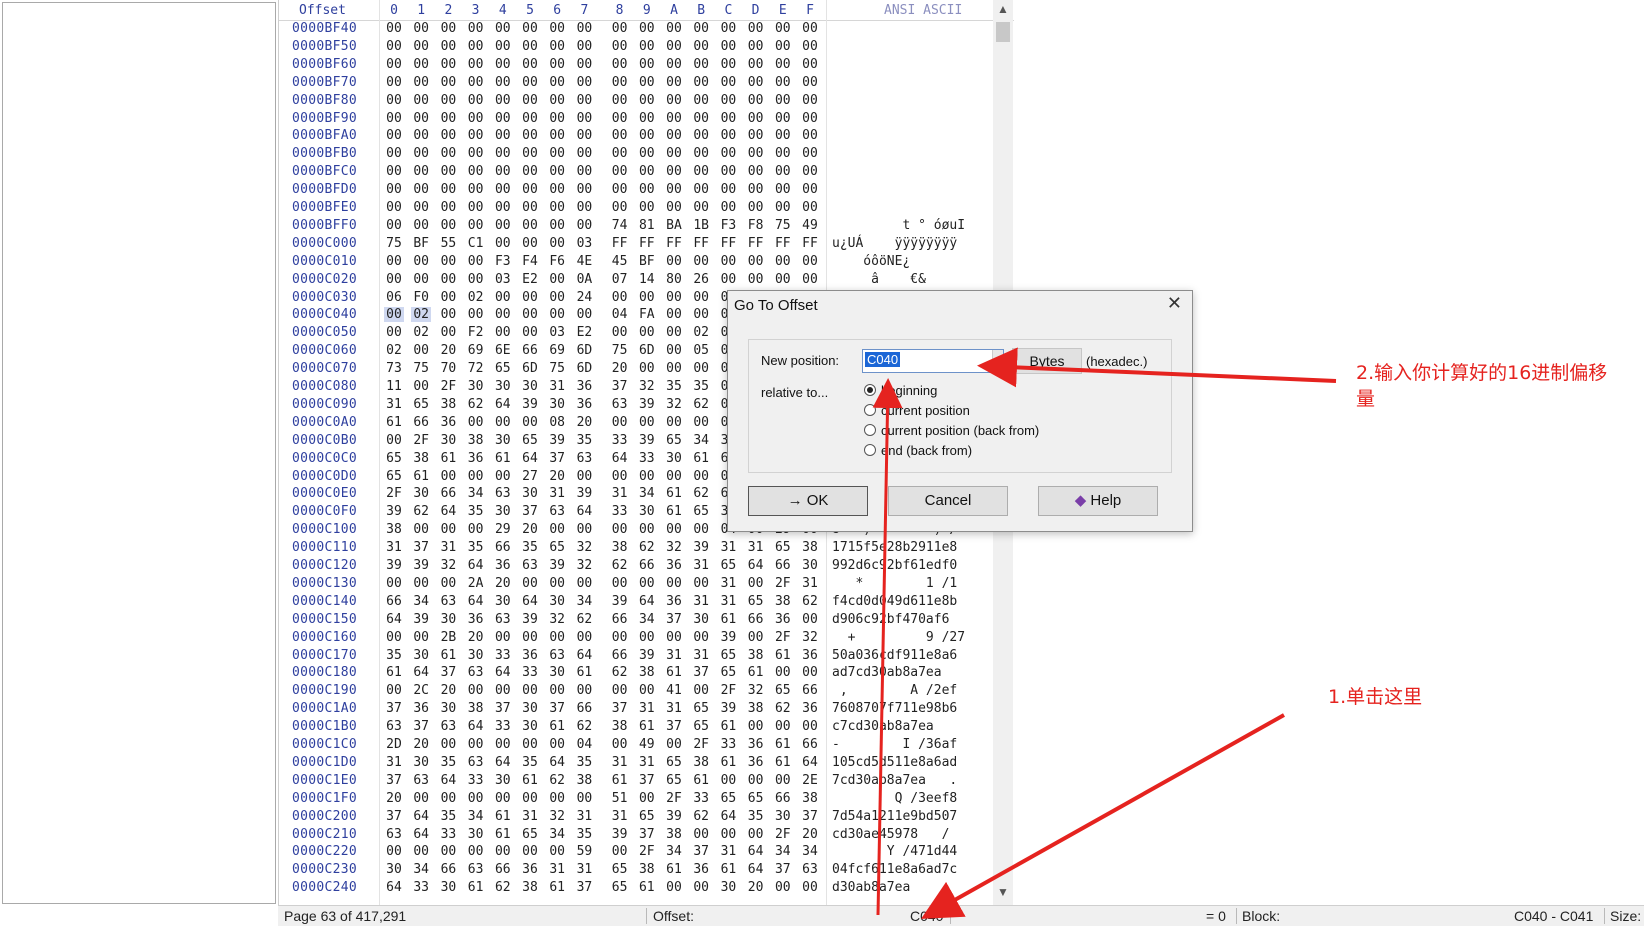  What do you see at coordinates (530, 869) in the screenshot?
I see `hex-byte: 36` at bounding box center [530, 869].